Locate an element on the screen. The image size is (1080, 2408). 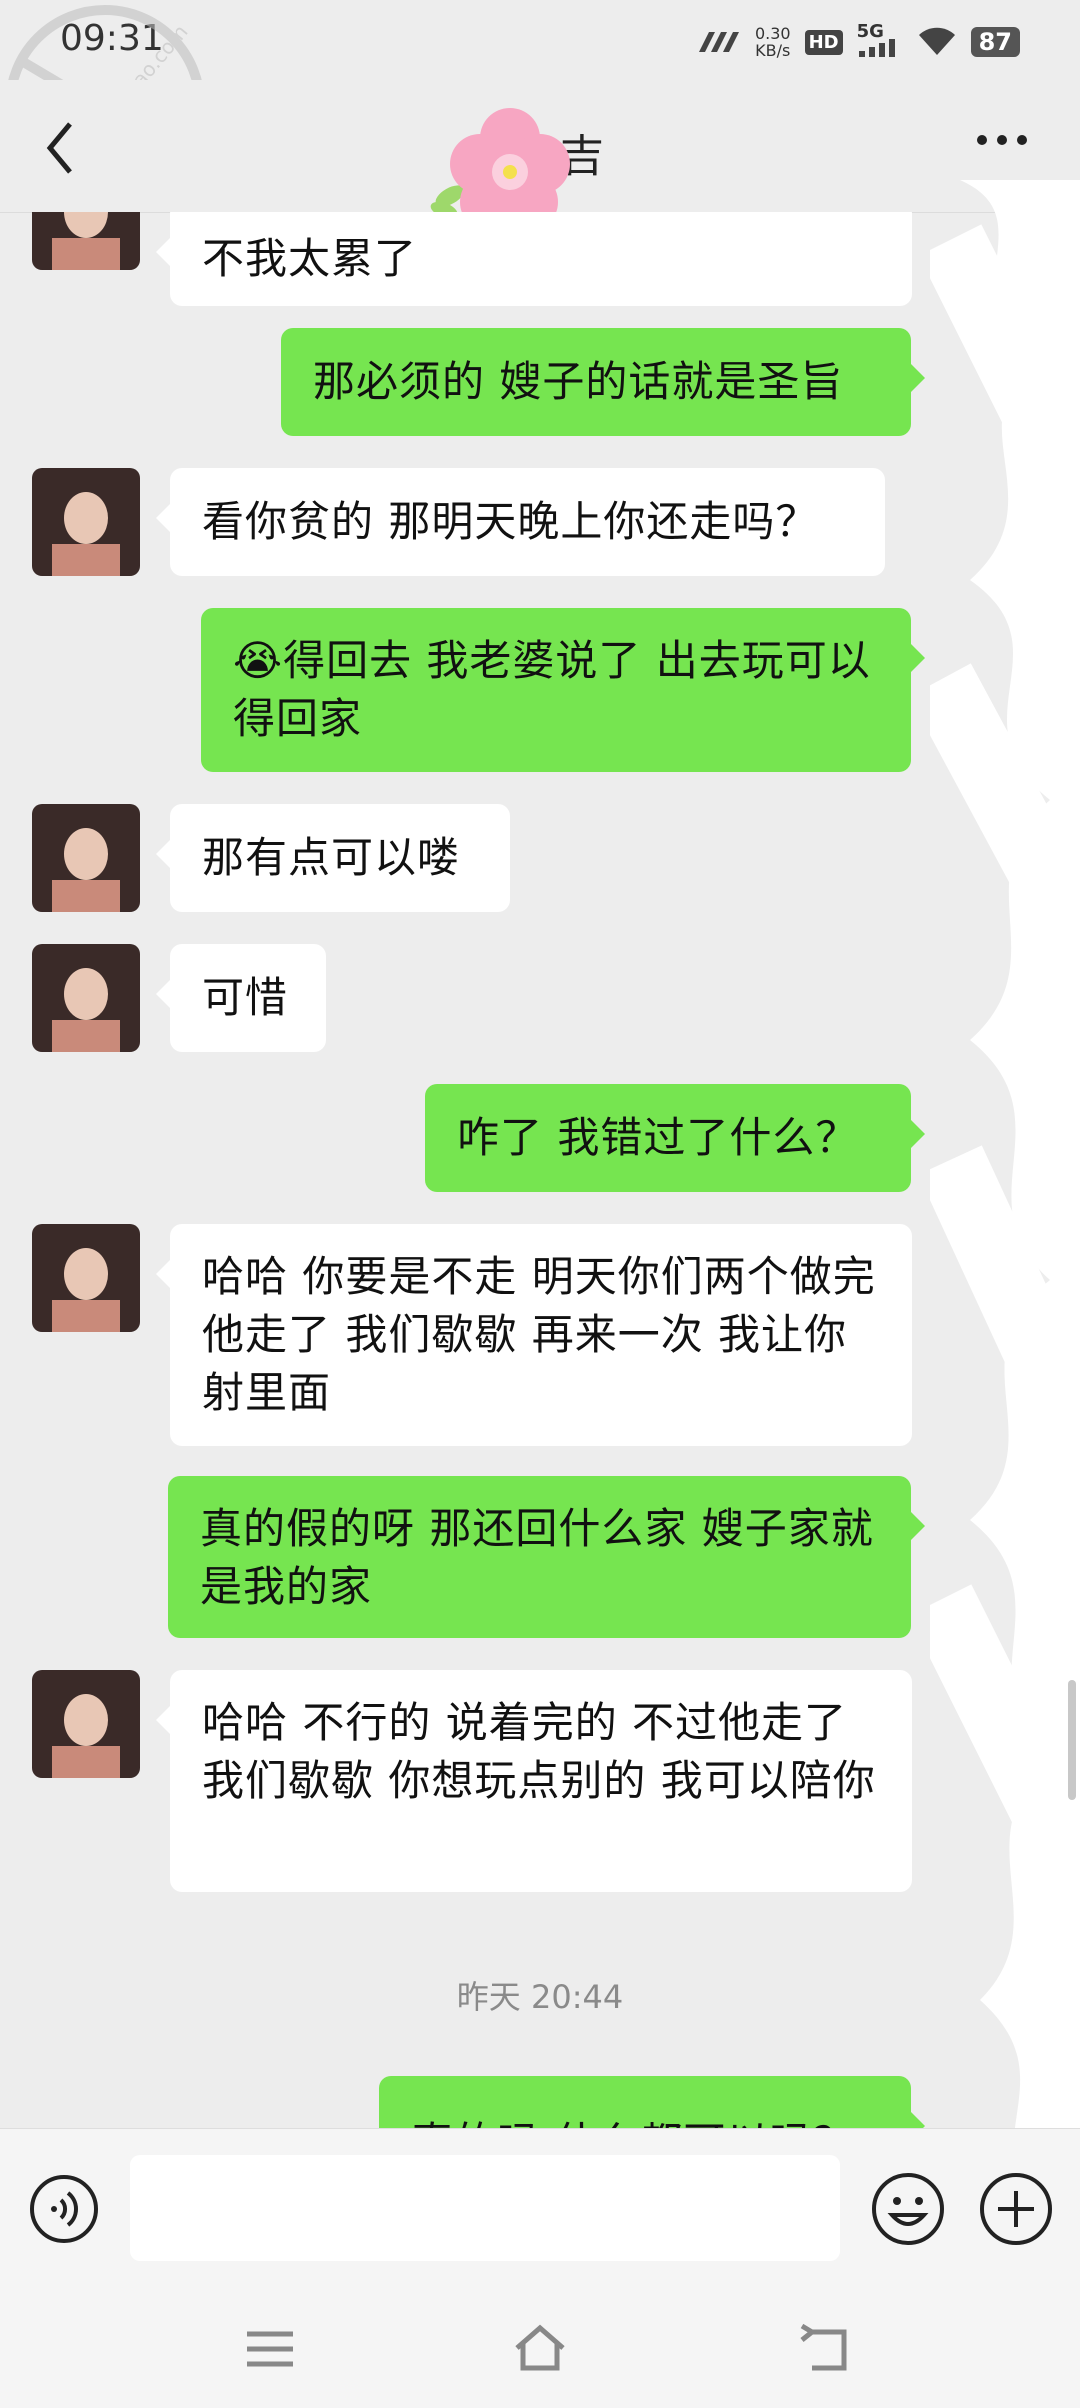
message-bubble-incoming: 哈哈 你要是不走 明天你们两个做完 他走了 我们歇歇 再来一次 我让你射里面 is located at coordinates (534, 1335).